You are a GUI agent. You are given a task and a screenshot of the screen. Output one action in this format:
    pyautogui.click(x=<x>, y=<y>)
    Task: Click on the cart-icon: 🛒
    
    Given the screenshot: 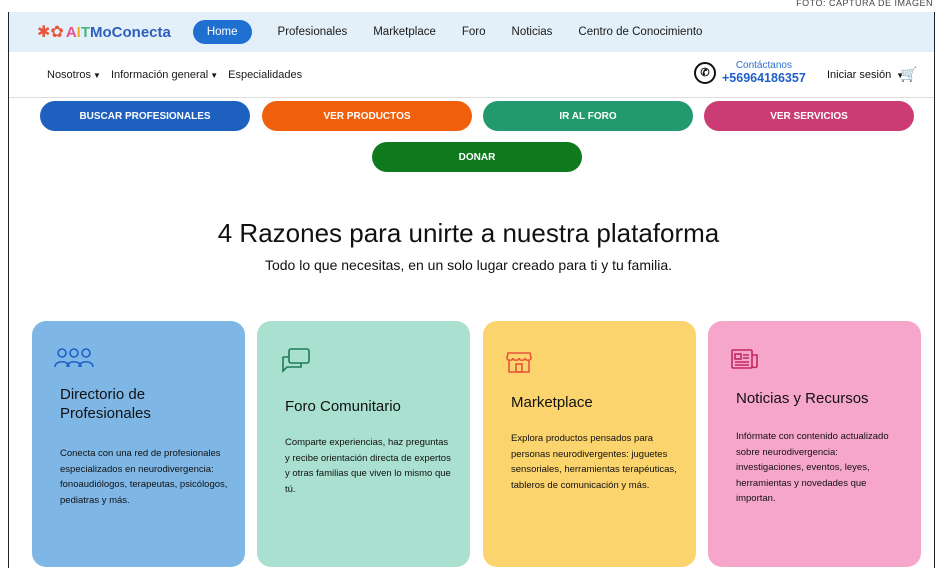 What is the action you would take?
    pyautogui.click(x=908, y=74)
    